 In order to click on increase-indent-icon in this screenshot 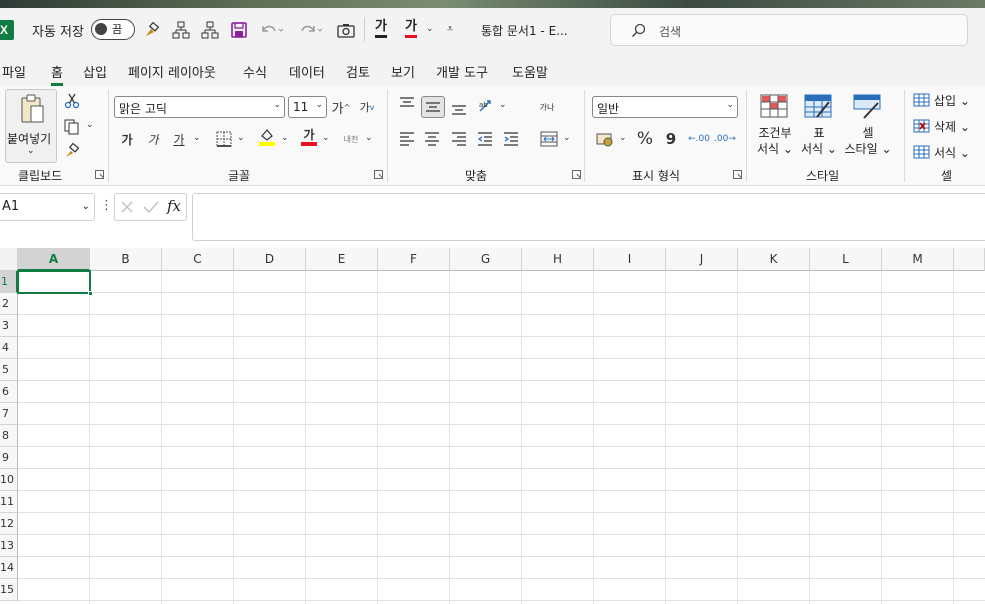, I will do `click(511, 139)`.